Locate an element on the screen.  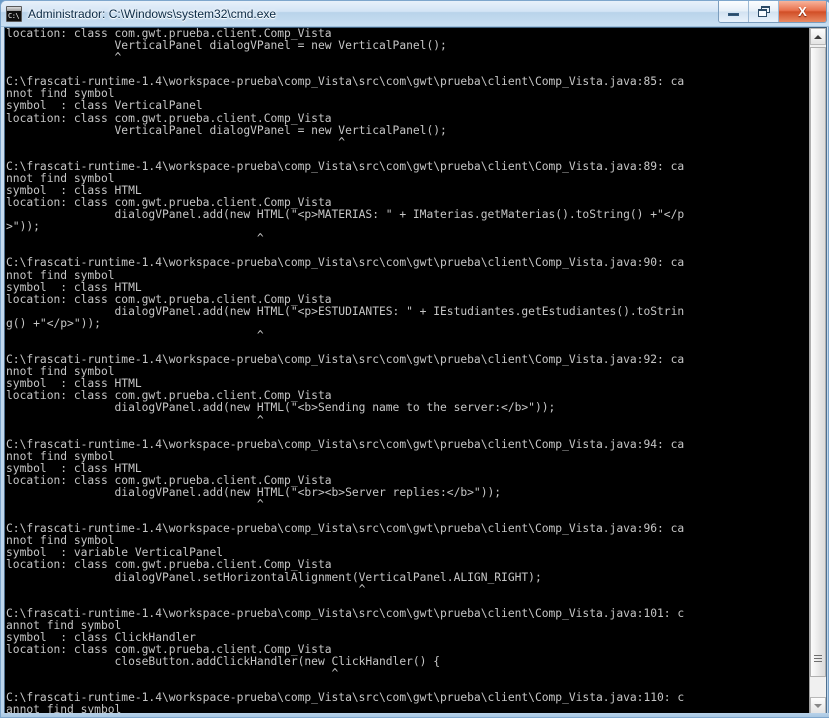
scroll-up-button is located at coordinates (818, 36).